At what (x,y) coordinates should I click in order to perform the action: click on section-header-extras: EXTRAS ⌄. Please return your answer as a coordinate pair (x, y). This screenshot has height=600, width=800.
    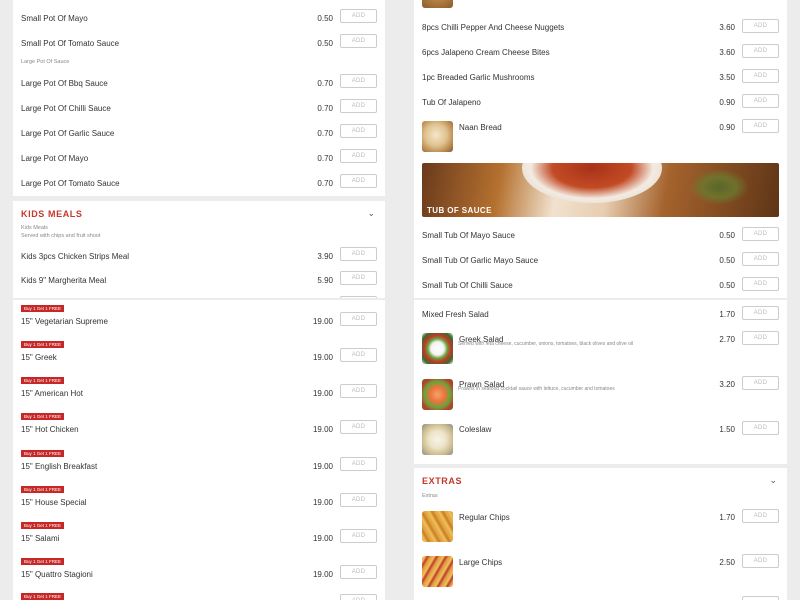
    Looking at the image, I should click on (600, 481).